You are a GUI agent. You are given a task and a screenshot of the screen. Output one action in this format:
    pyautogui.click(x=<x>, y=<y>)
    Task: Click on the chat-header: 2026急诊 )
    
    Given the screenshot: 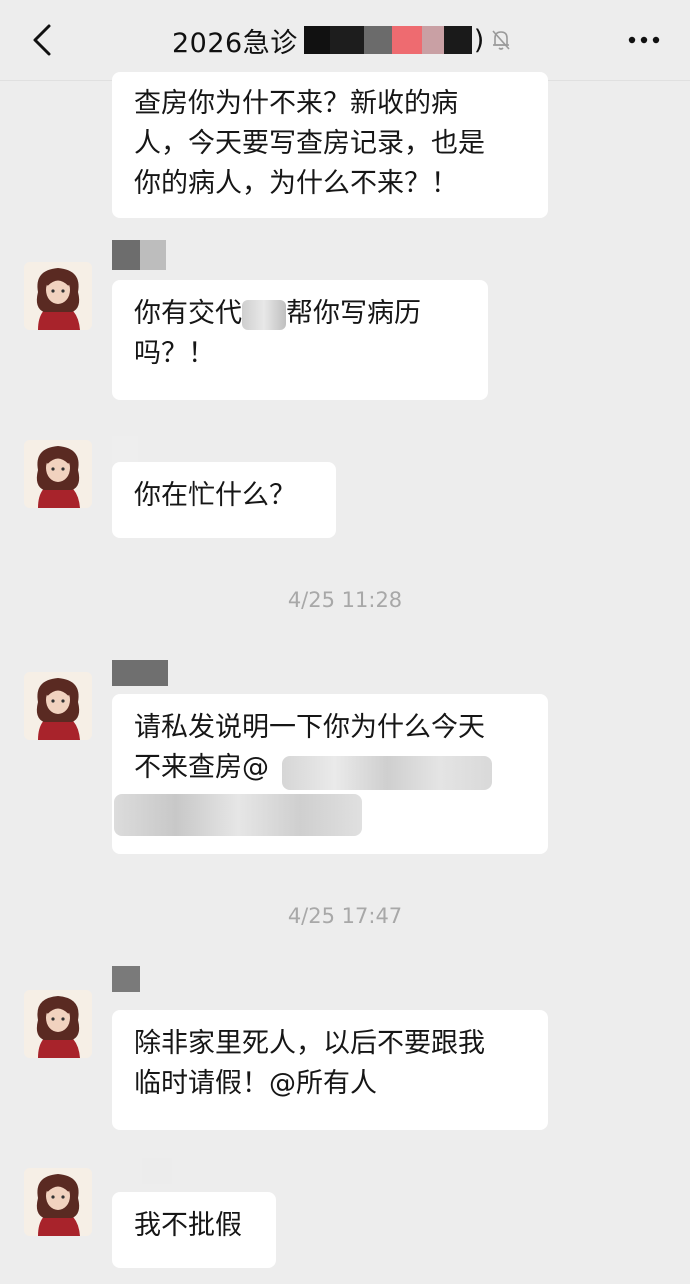 What is the action you would take?
    pyautogui.click(x=345, y=40)
    